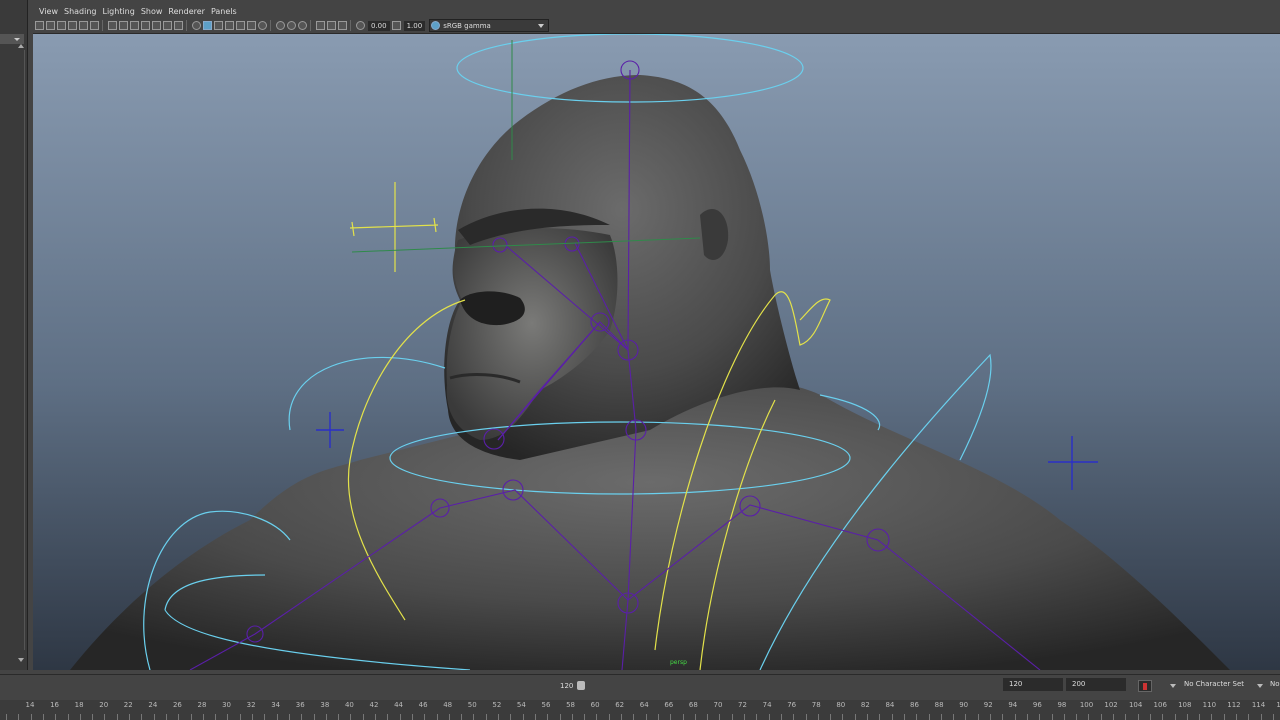 The height and width of the screenshot is (720, 1280). I want to click on xray-icon, so click(251, 25).